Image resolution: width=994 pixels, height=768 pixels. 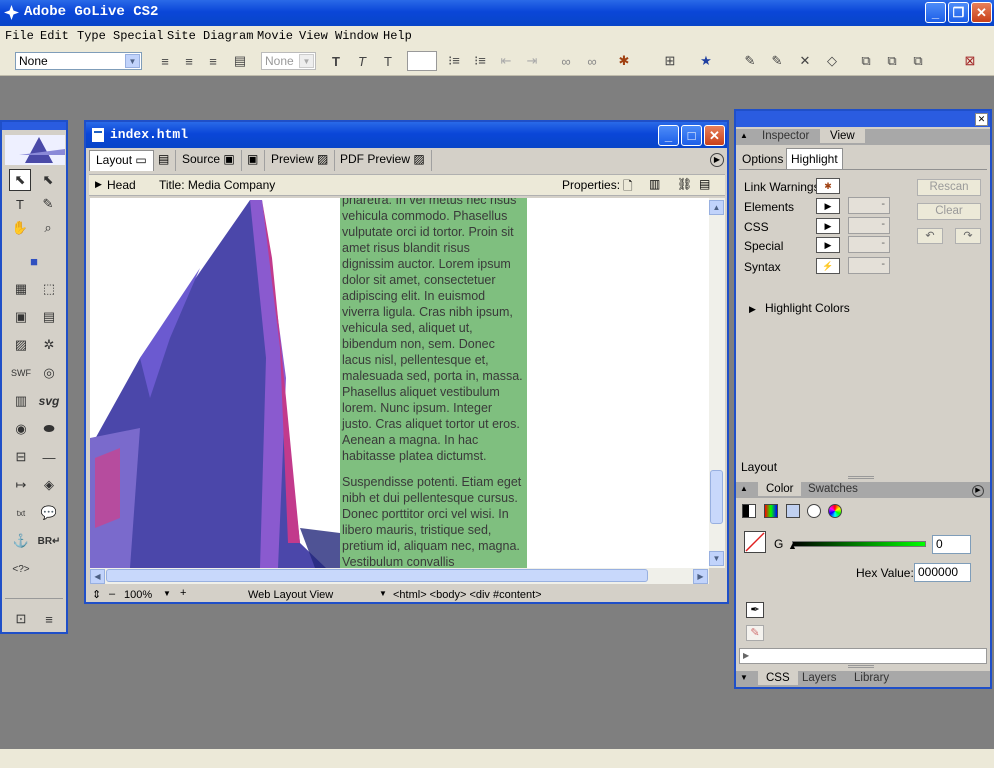 I want to click on unlink-icon: ∞, so click(x=592, y=61).